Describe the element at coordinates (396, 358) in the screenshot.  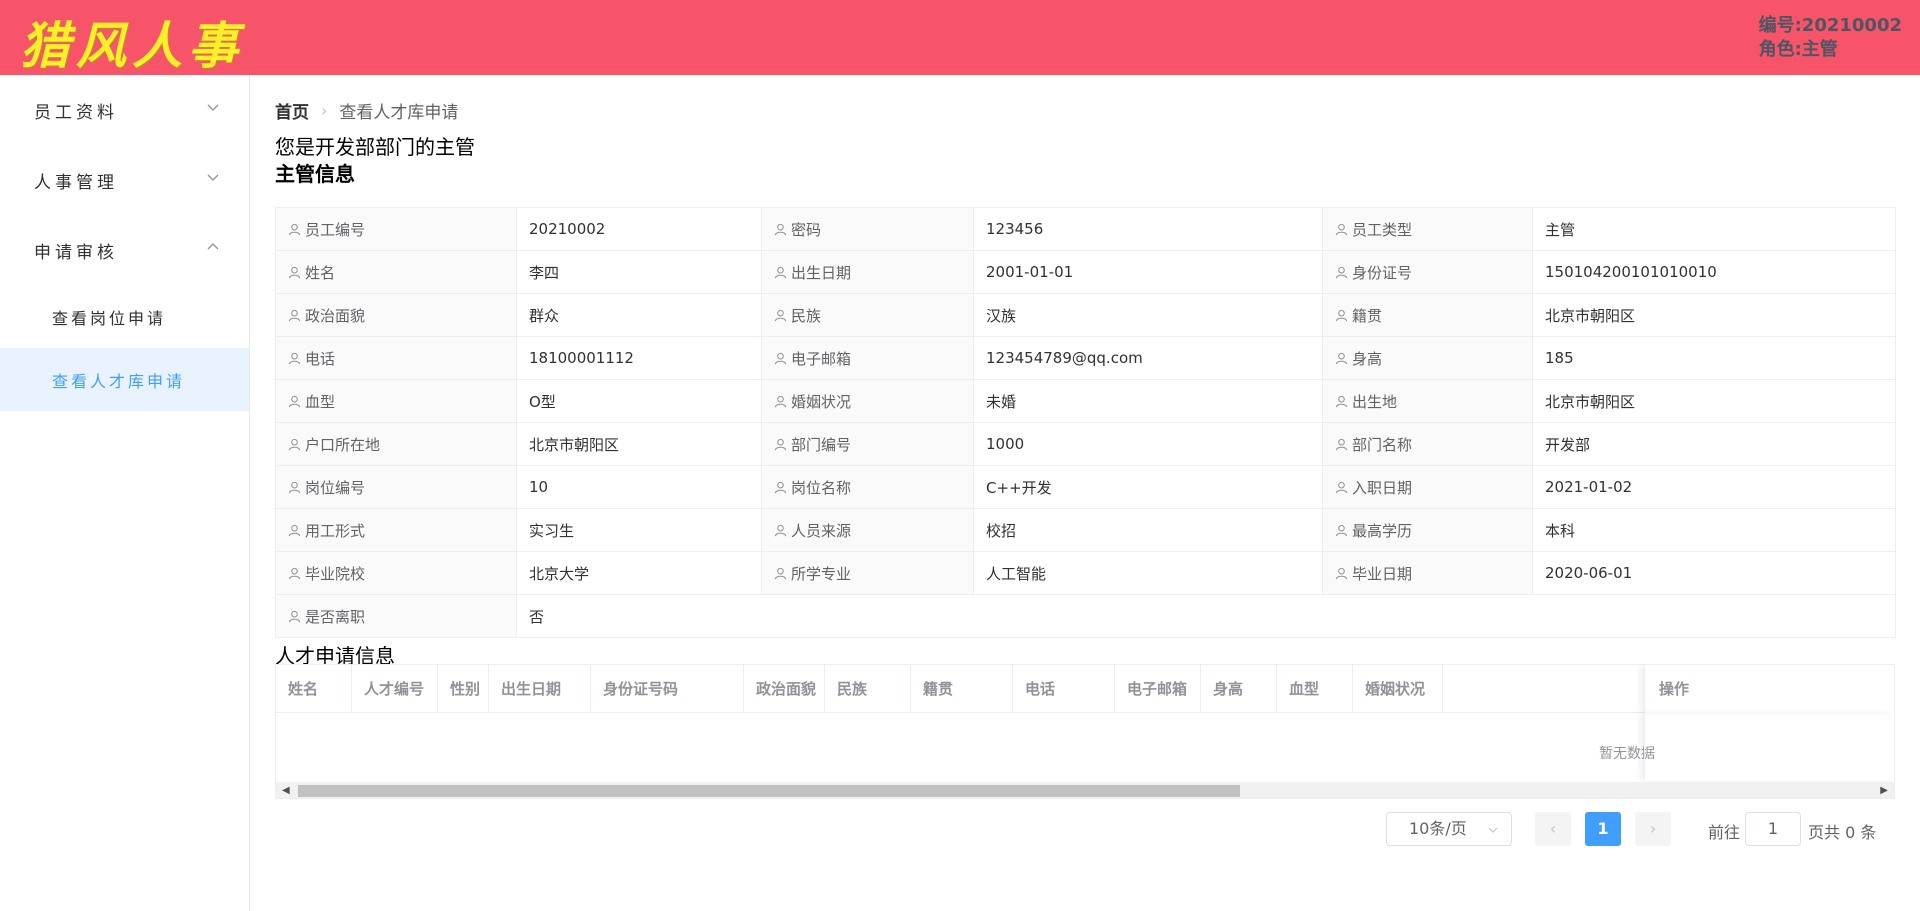
I see `info-label: 电话` at that location.